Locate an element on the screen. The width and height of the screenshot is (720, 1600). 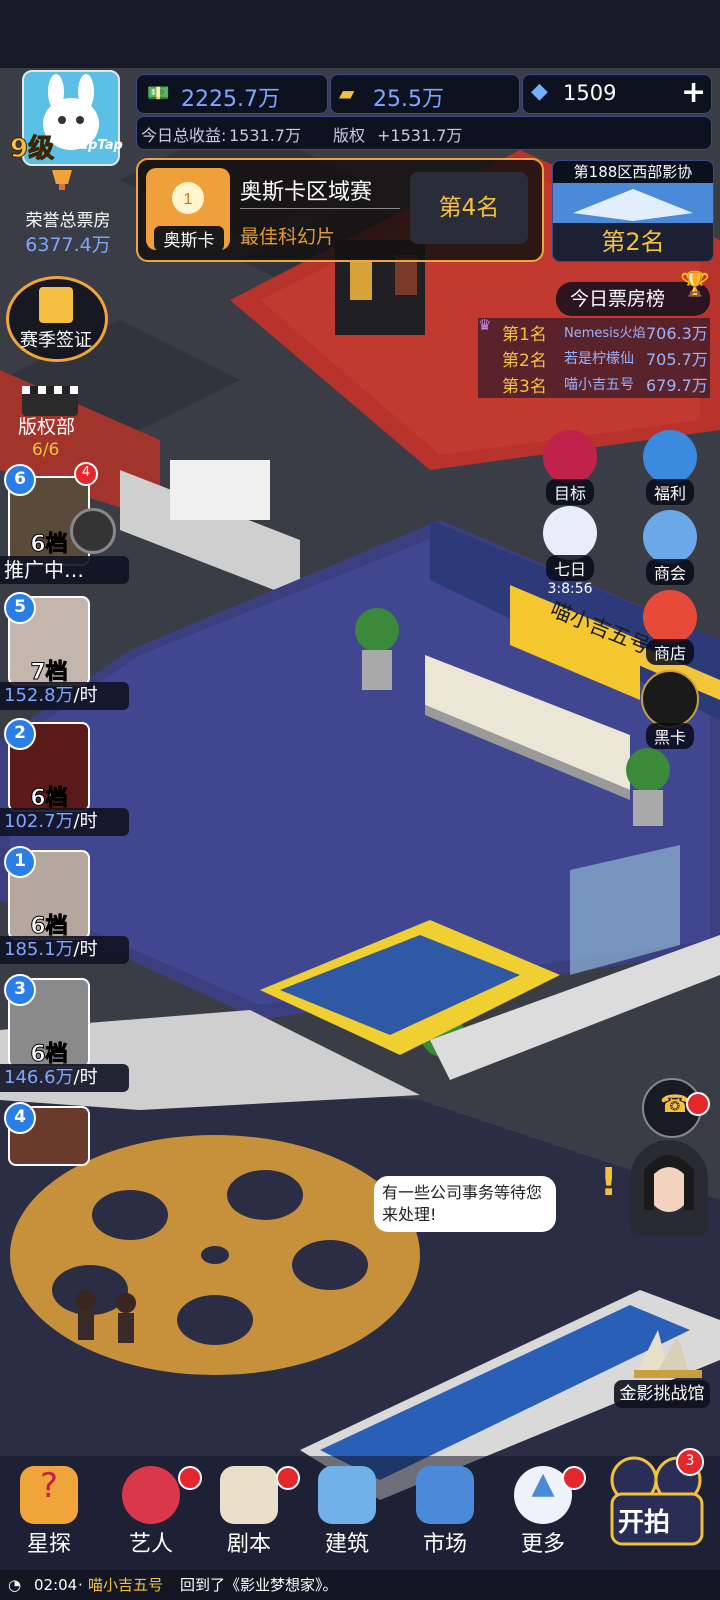
guild-button: 商会 is located at coordinates (670, 547).